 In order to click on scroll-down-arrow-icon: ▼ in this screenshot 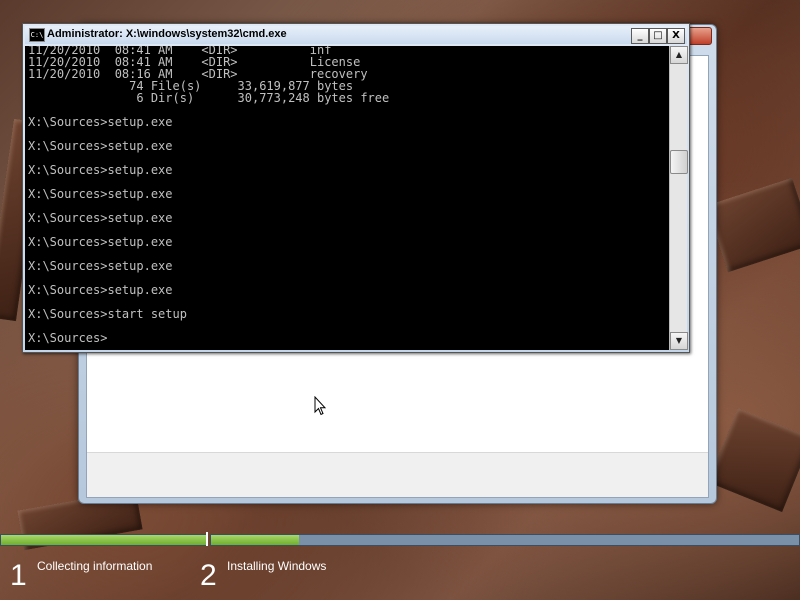, I will do `click(679, 341)`.